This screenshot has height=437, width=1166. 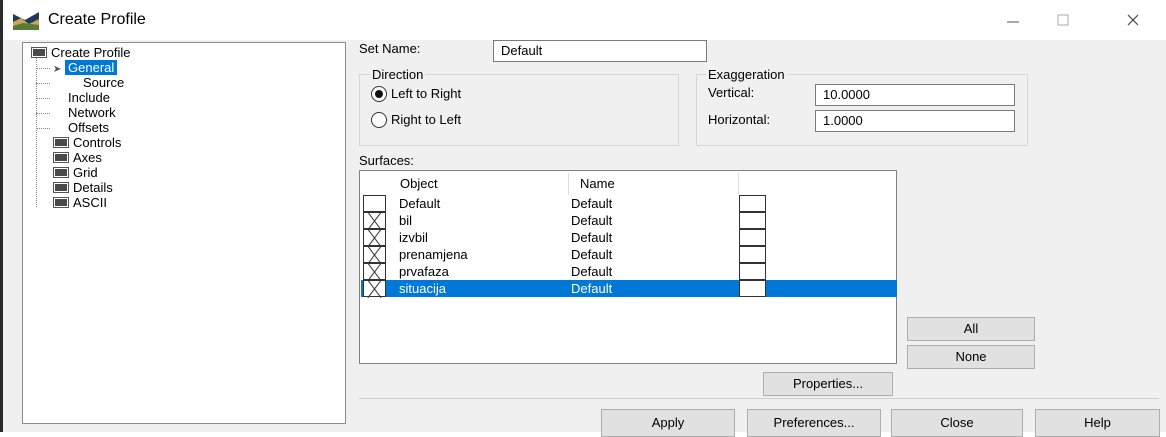 What do you see at coordinates (87, 142) in the screenshot?
I see `tree-folder-controls: Controls` at bounding box center [87, 142].